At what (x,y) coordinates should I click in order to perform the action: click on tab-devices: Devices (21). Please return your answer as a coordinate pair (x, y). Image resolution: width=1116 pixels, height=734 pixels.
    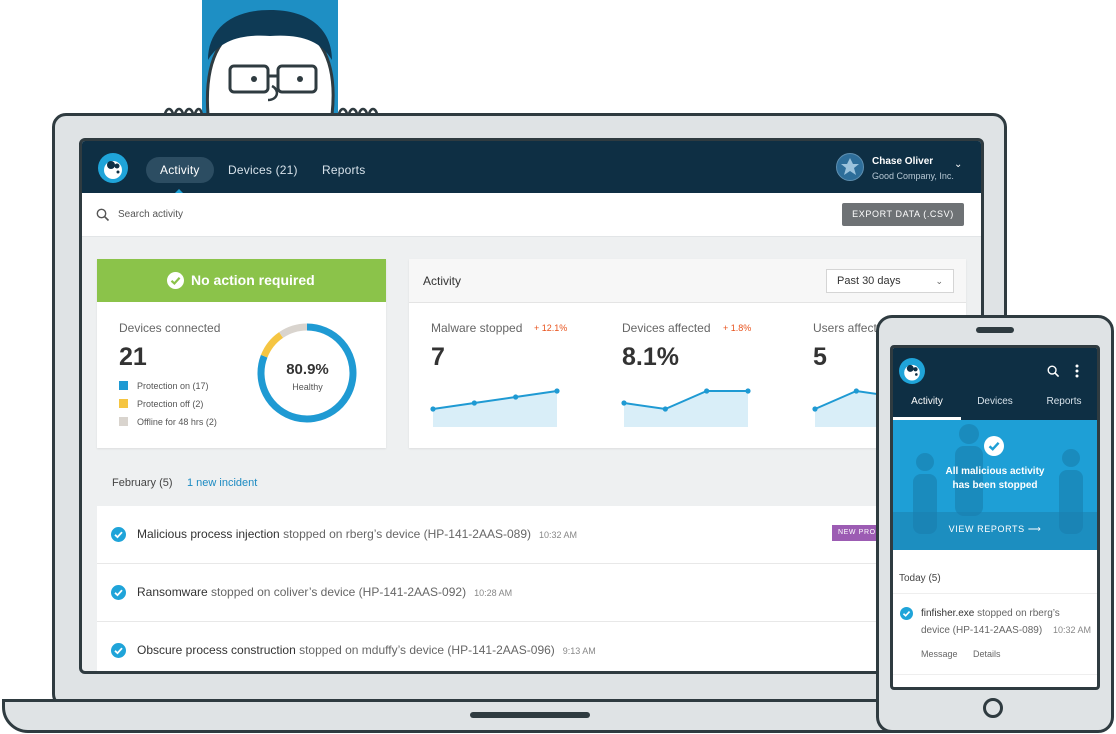
    Looking at the image, I should click on (263, 170).